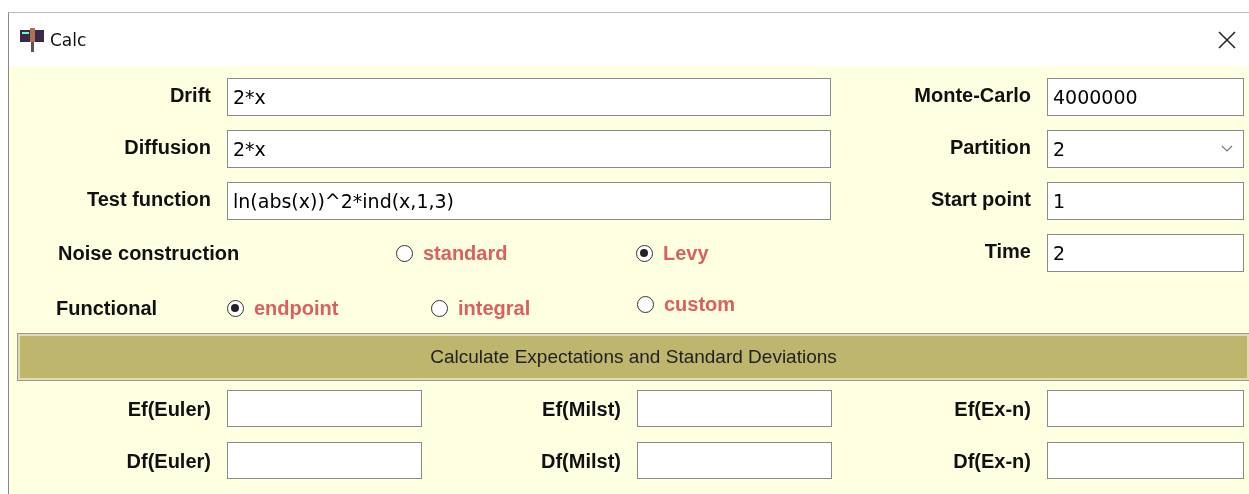 This screenshot has width=1249, height=494. Describe the element at coordinates (992, 409) in the screenshot. I see `result-label: Ef(Ex-n)` at that location.